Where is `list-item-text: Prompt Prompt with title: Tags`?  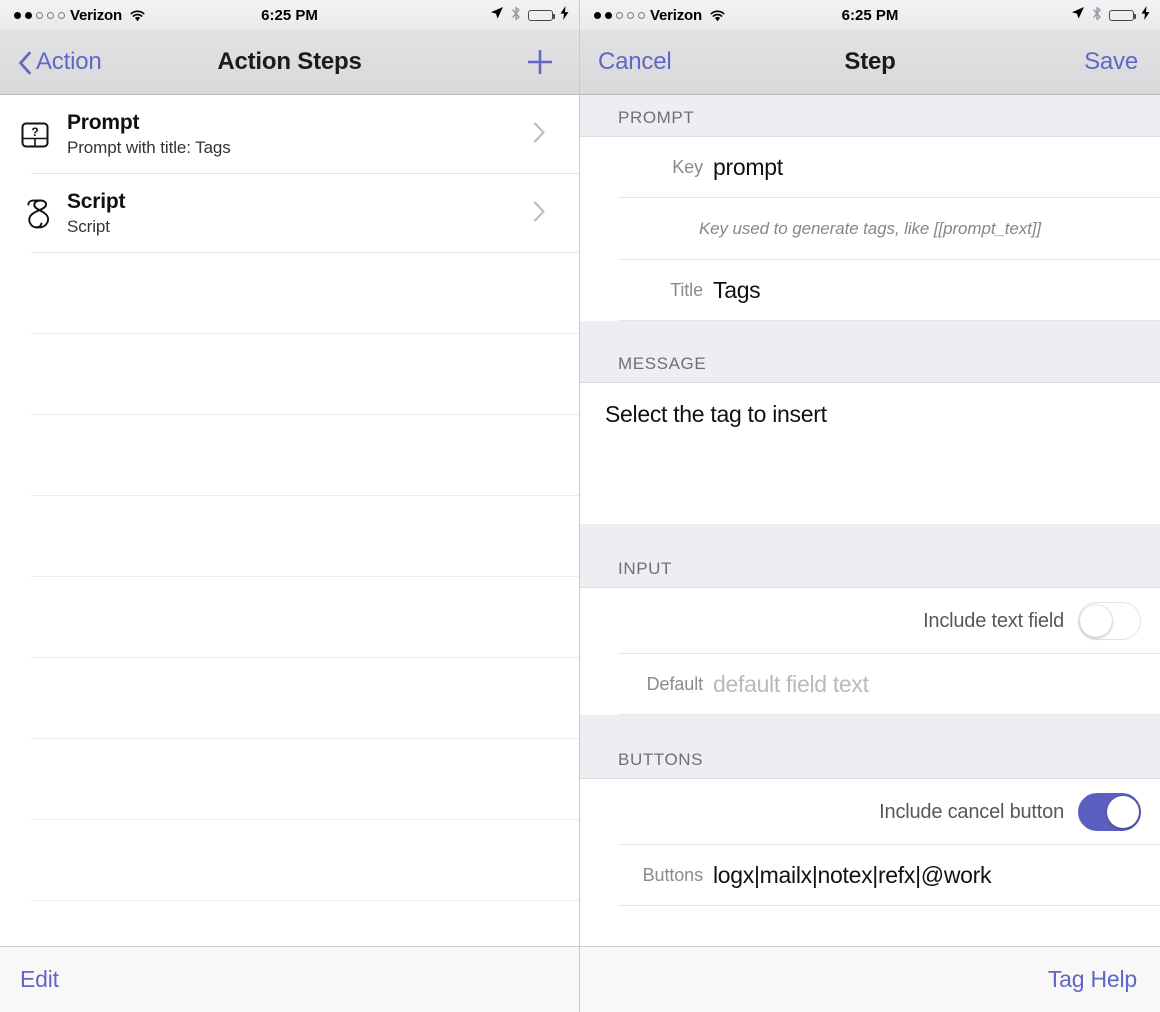 list-item-text: Prompt Prompt with title: Tags is located at coordinates (149, 134).